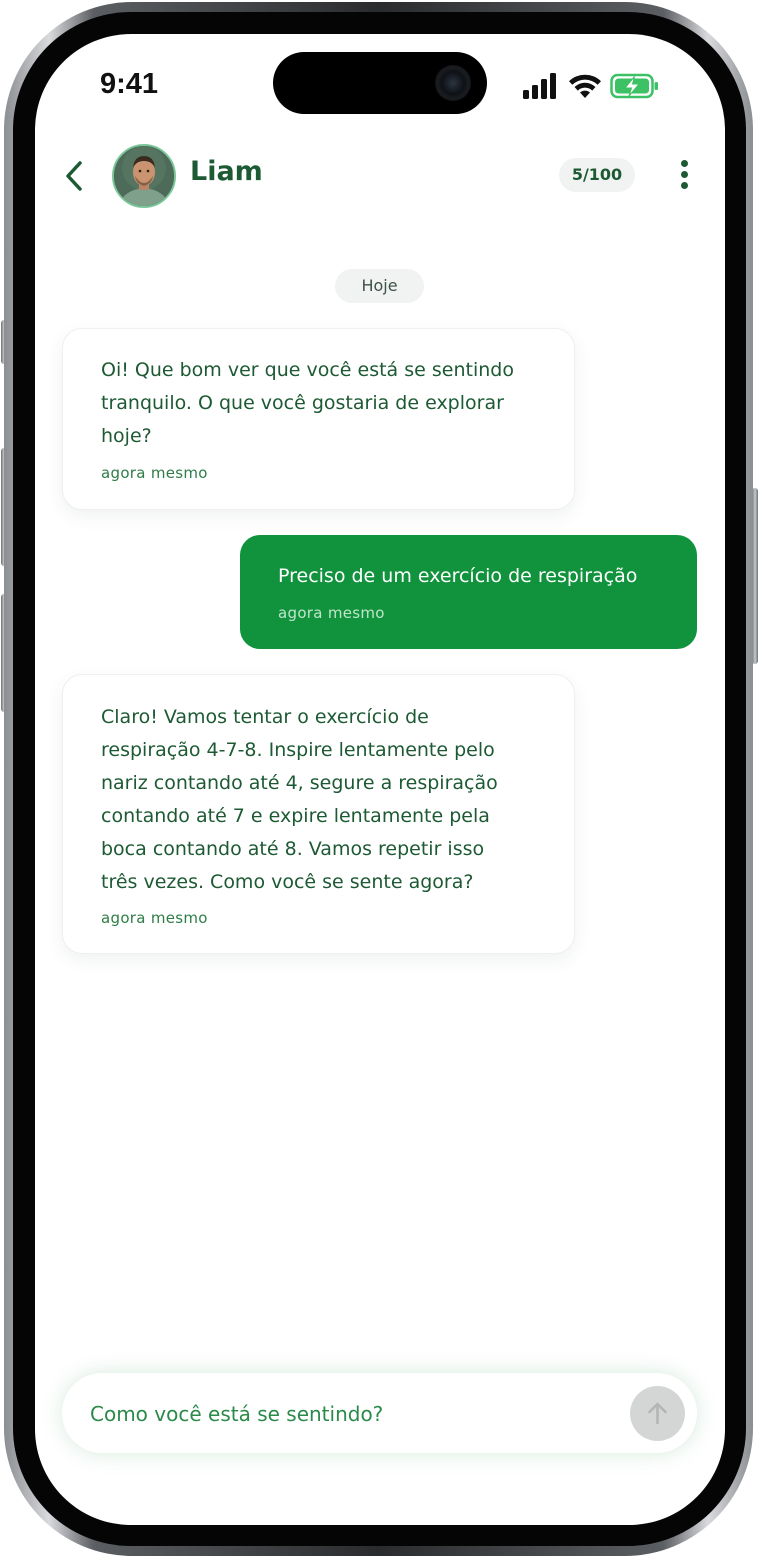 This screenshot has width=759, height=1560. I want to click on more-options-button, so click(685, 175).